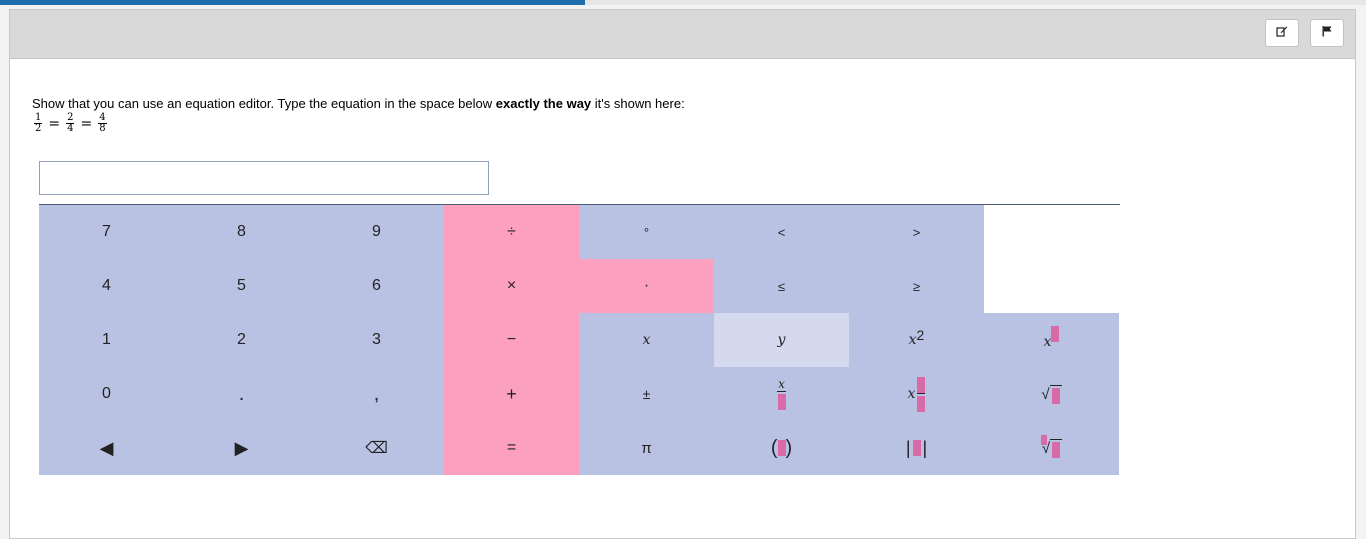 The image size is (1366, 539). I want to click on key-9: 9, so click(376, 232).